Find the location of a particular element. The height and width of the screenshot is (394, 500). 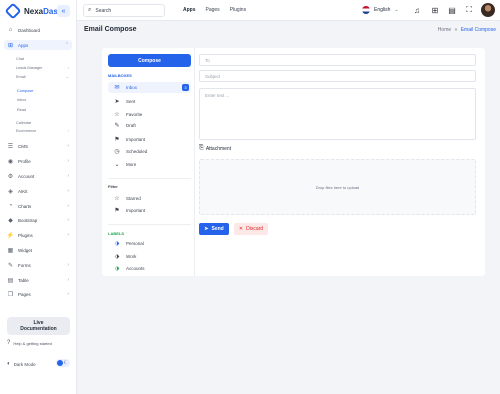

fullscreen-icon: ⛶ is located at coordinates (469, 10).